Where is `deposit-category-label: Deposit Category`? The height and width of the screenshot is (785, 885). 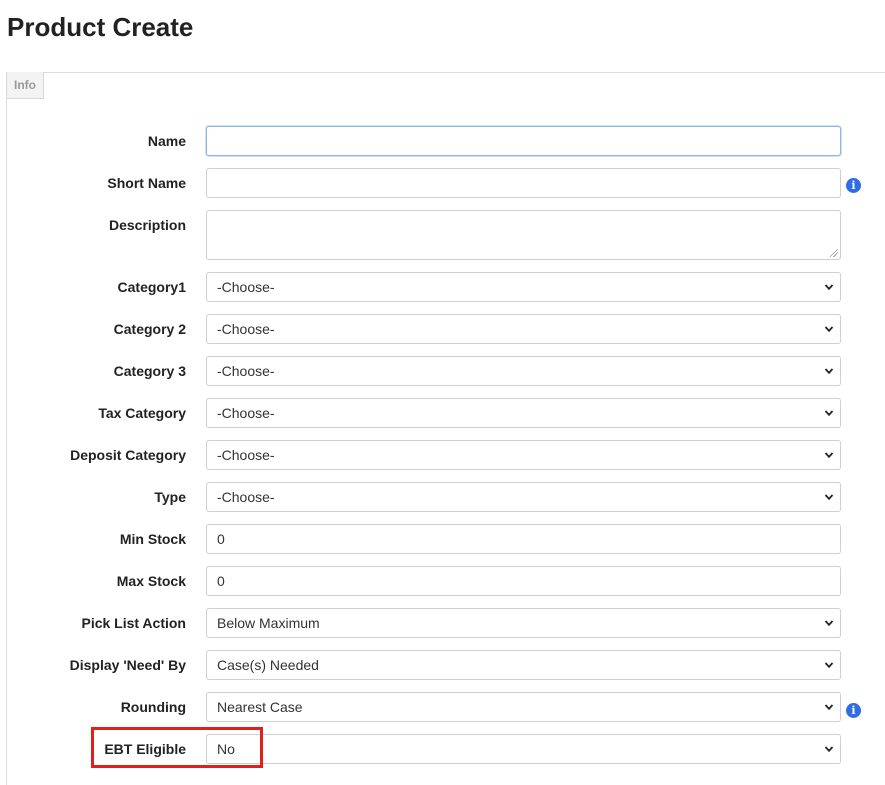
deposit-category-label: Deposit Category is located at coordinates (128, 455).